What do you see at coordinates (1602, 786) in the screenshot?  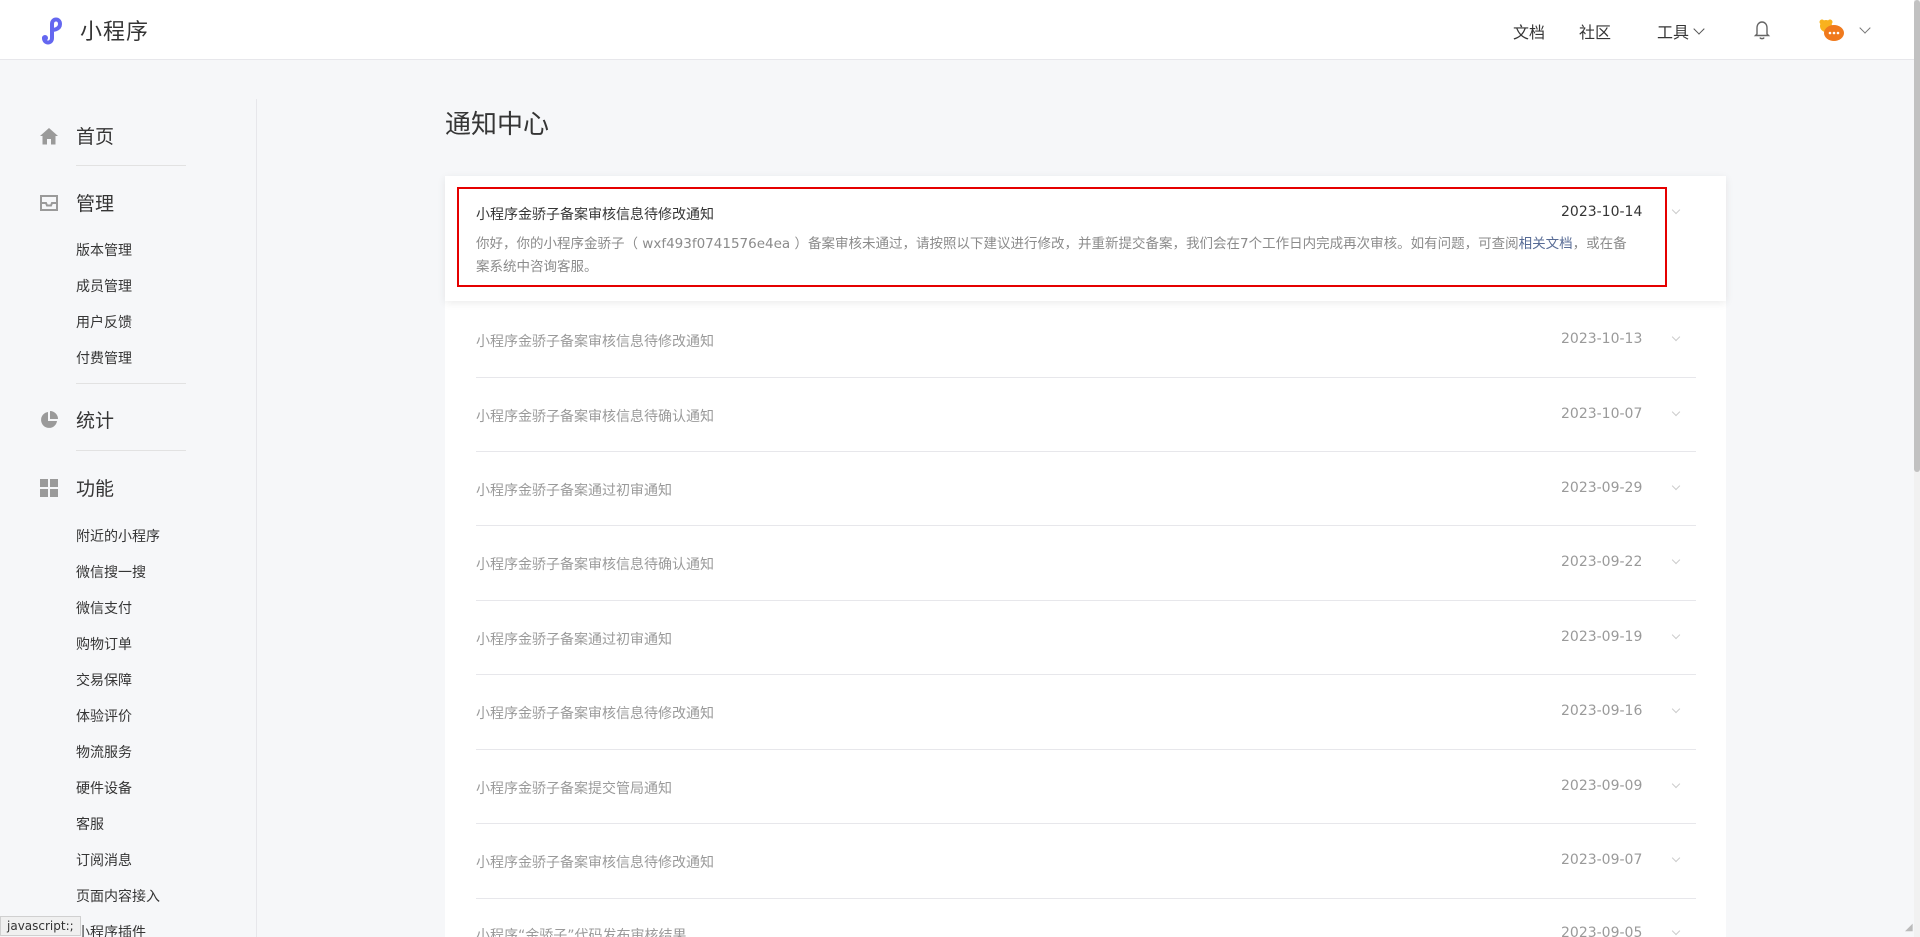 I see `notice-date: 2023-09-09` at bounding box center [1602, 786].